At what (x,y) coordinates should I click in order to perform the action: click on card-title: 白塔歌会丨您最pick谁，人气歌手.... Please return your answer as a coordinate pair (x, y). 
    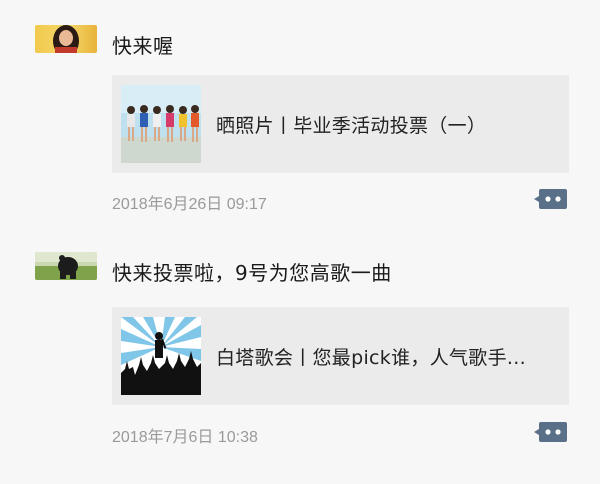
    Looking at the image, I should click on (371, 358).